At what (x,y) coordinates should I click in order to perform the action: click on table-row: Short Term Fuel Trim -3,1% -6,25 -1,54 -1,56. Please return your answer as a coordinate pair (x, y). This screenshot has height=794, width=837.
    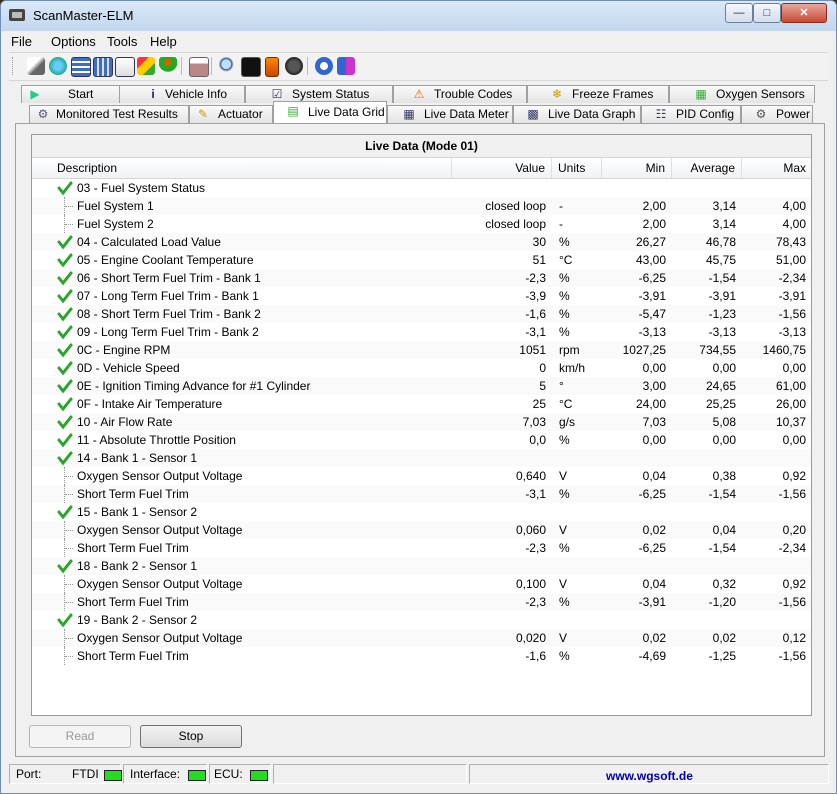
    Looking at the image, I should click on (421, 494).